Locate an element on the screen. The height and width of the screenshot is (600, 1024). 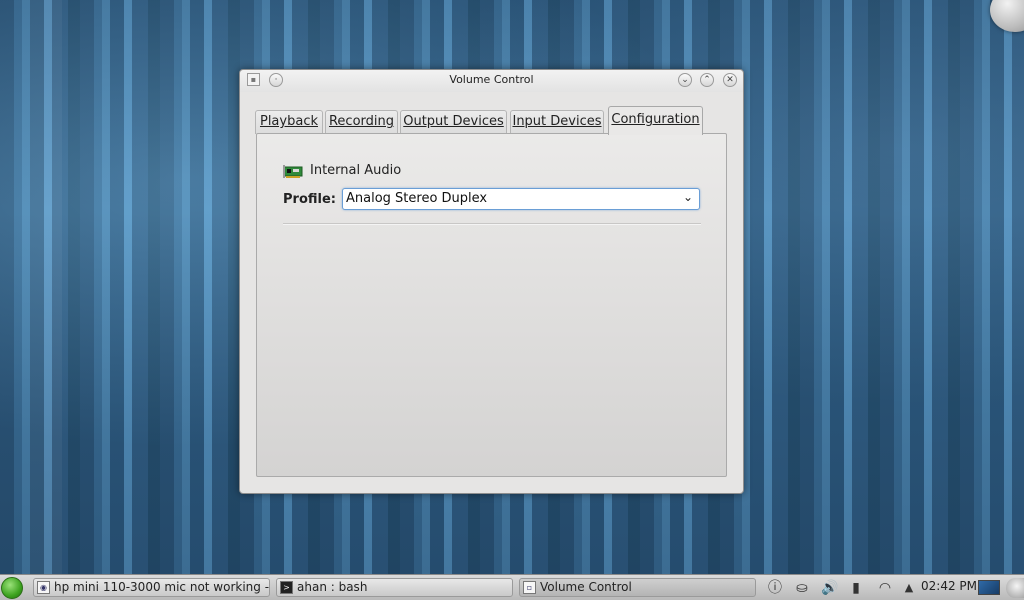
minimize-icon: ⌄ is located at coordinates (685, 80).